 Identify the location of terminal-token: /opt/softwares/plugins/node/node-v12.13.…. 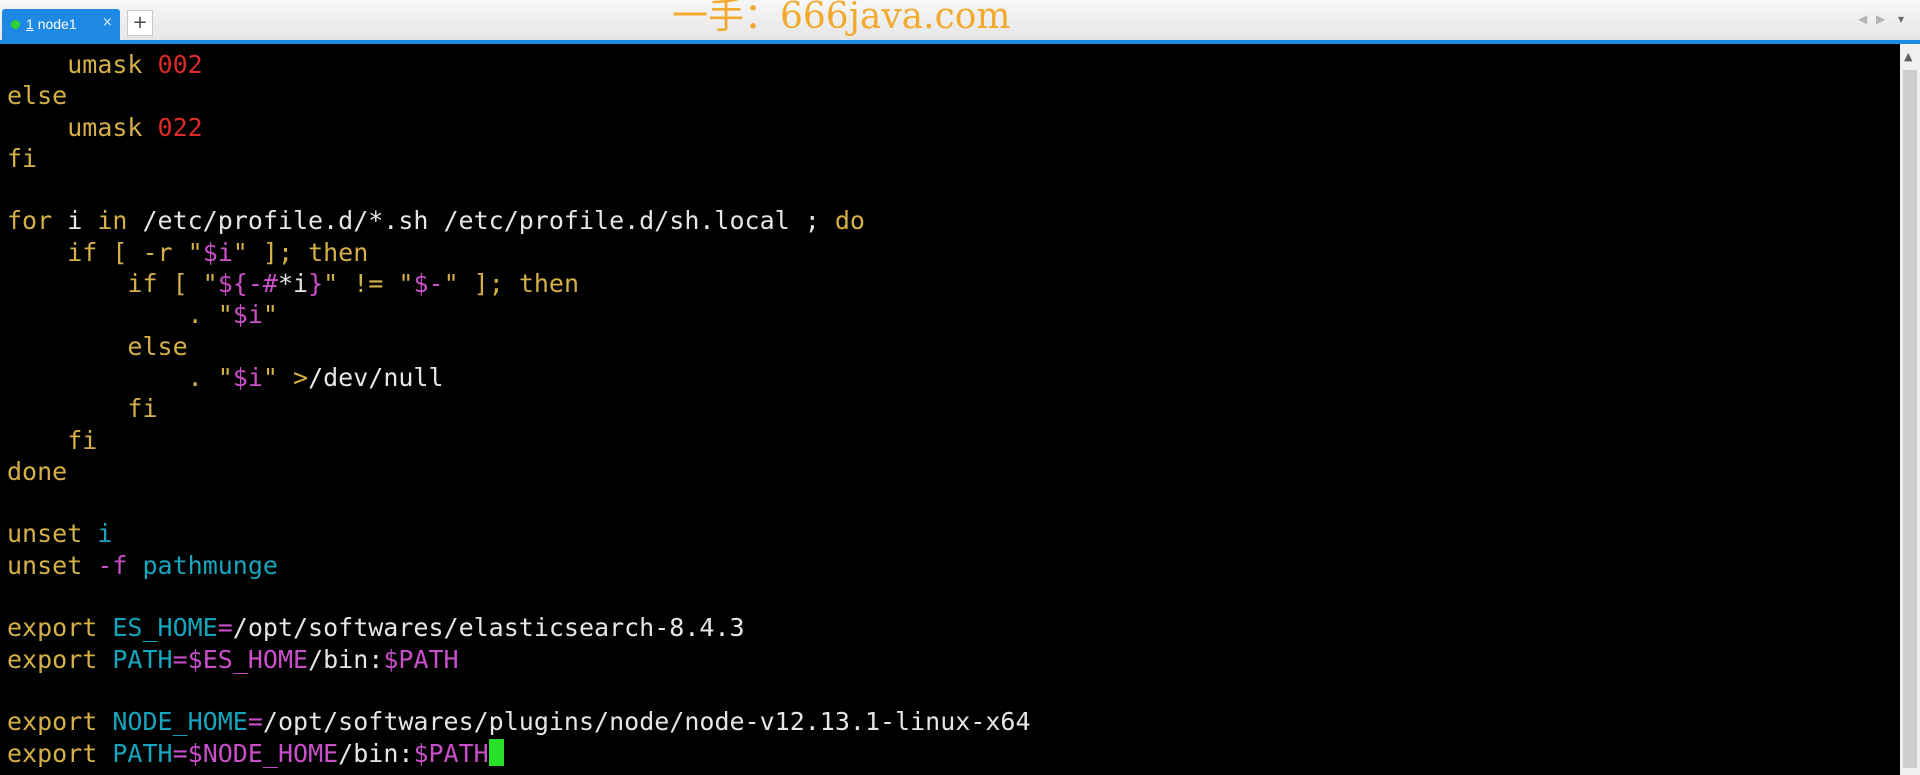
(646, 722).